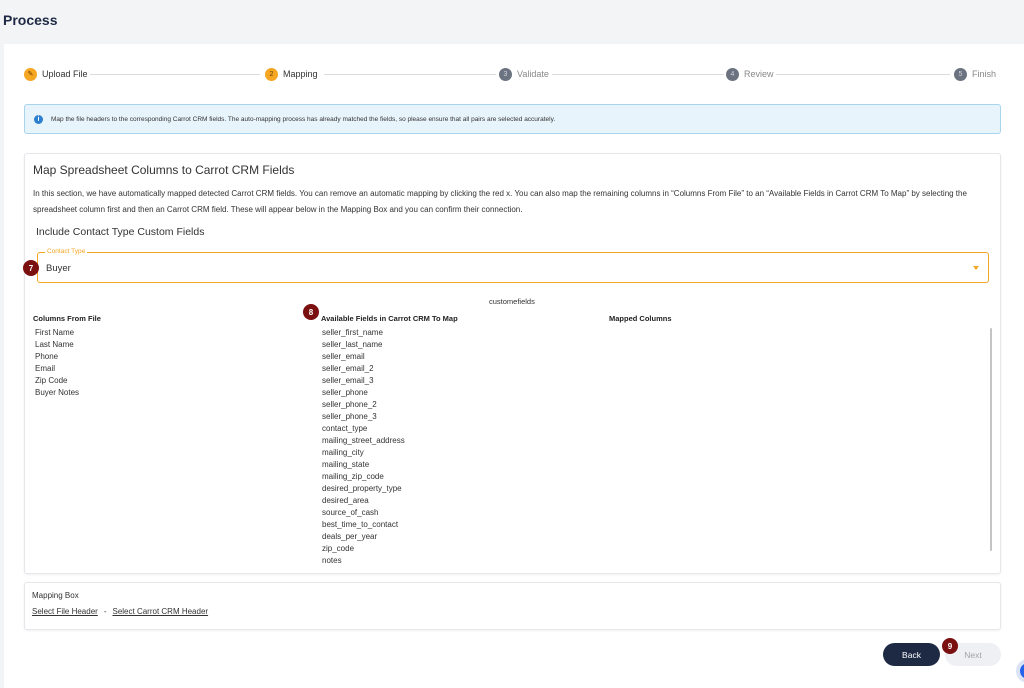 Image resolution: width=1024 pixels, height=688 pixels. Describe the element at coordinates (363, 417) in the screenshot. I see `crm-field-item: seller_phone_3` at that location.